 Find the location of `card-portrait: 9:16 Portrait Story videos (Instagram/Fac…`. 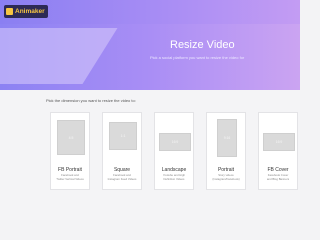

card-portrait: 9:16 Portrait Story videos (Instagram/Fac… is located at coordinates (226, 151).